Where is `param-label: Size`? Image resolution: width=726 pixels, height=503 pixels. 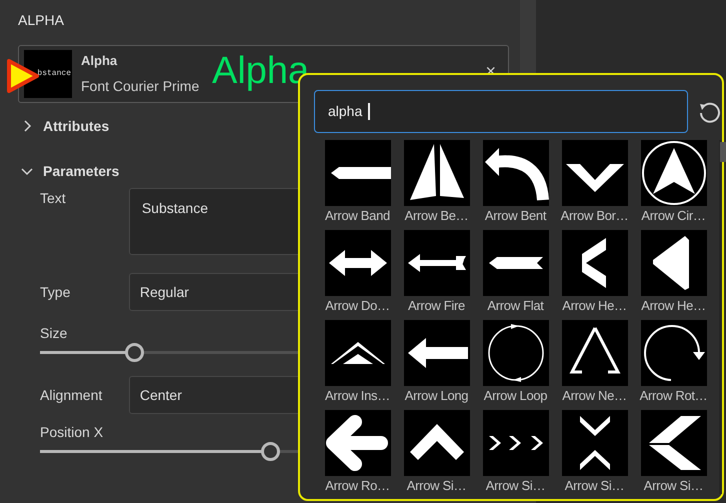
param-label: Size is located at coordinates (54, 333).